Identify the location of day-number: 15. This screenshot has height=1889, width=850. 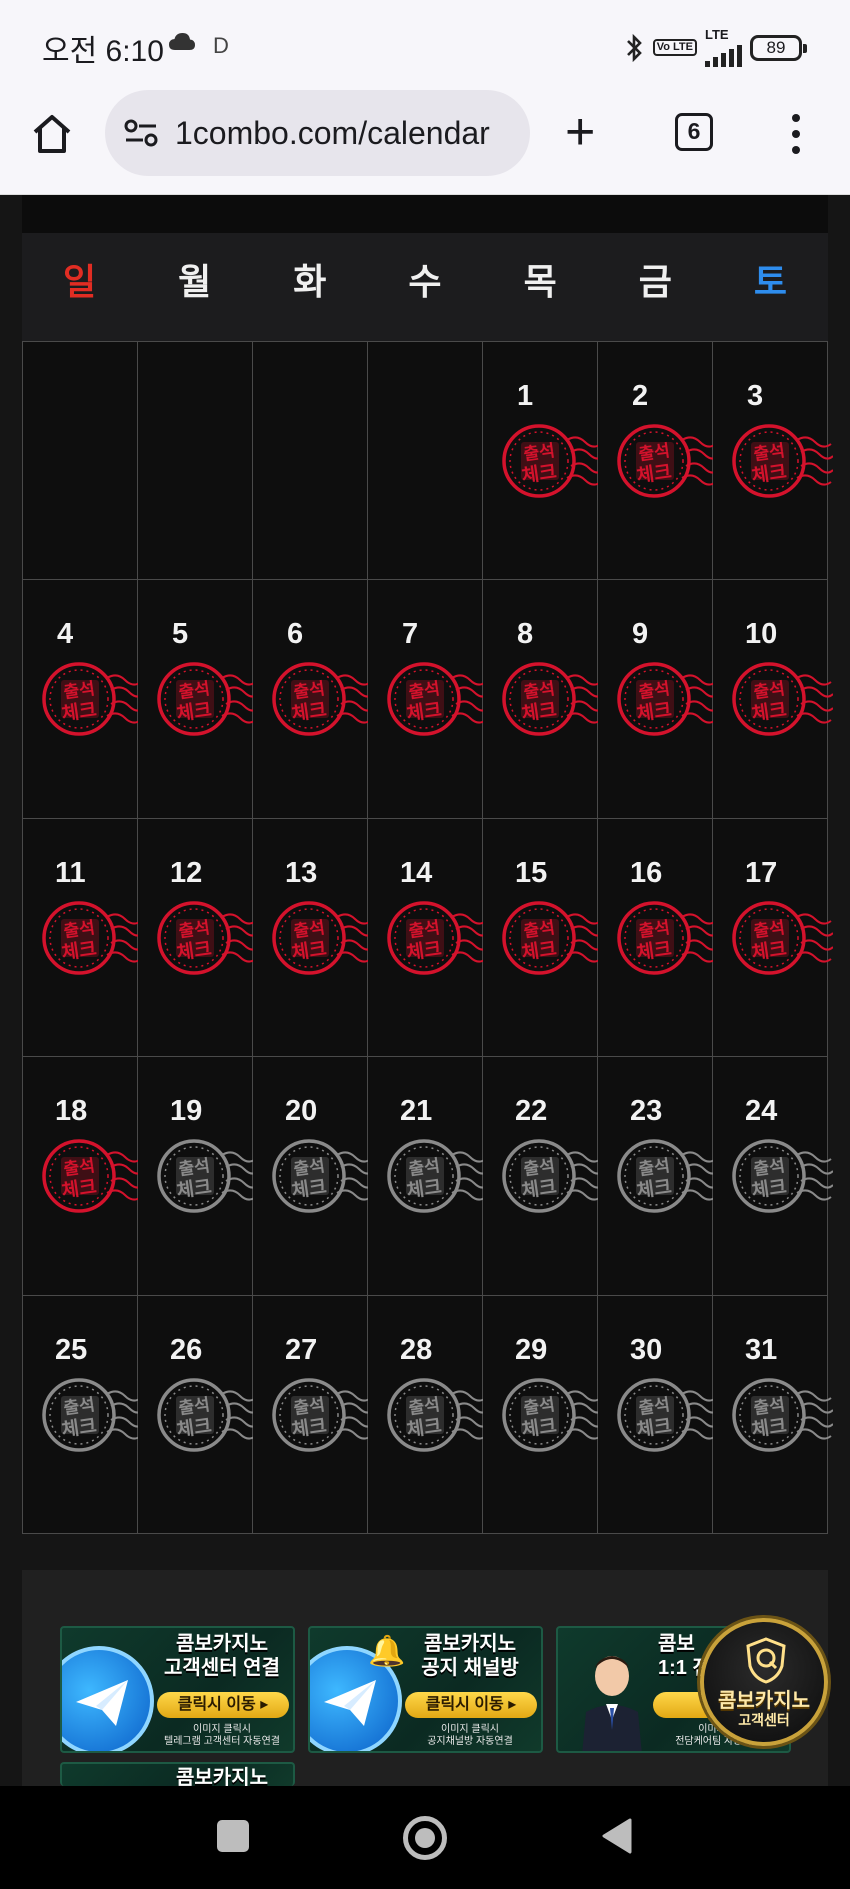
(531, 872).